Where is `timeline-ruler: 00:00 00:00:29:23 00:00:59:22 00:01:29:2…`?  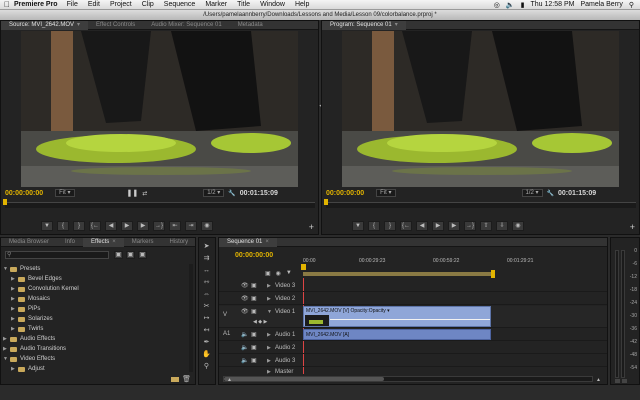 timeline-ruler: 00:00 00:00:29:23 00:00:59:22 00:01:29:2… is located at coordinates (451, 267).